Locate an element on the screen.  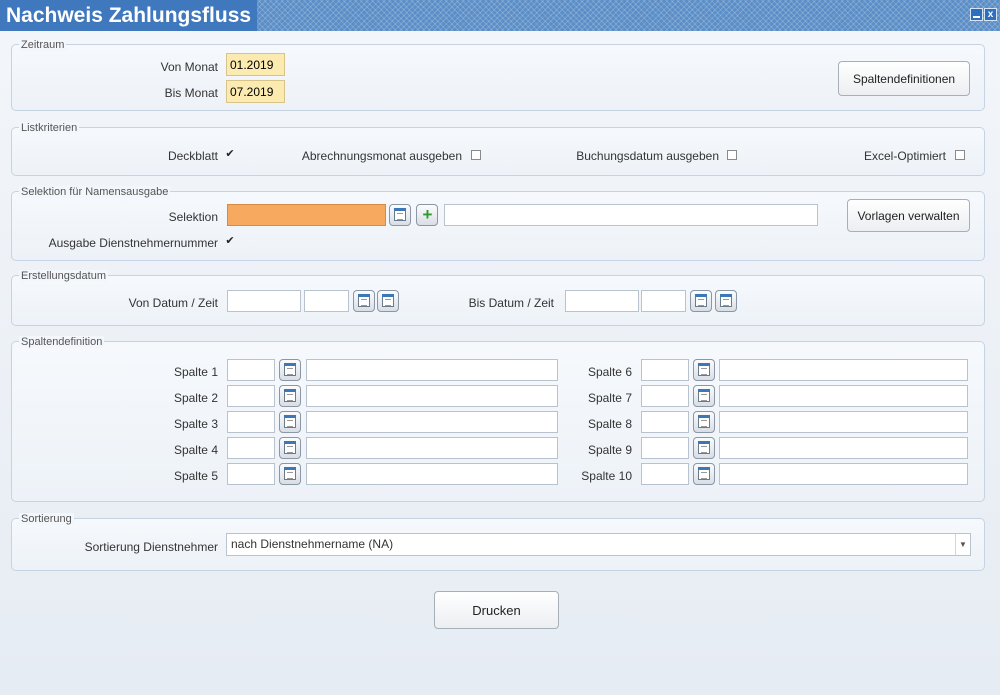
spalte-3-name-input is located at coordinates (432, 422).